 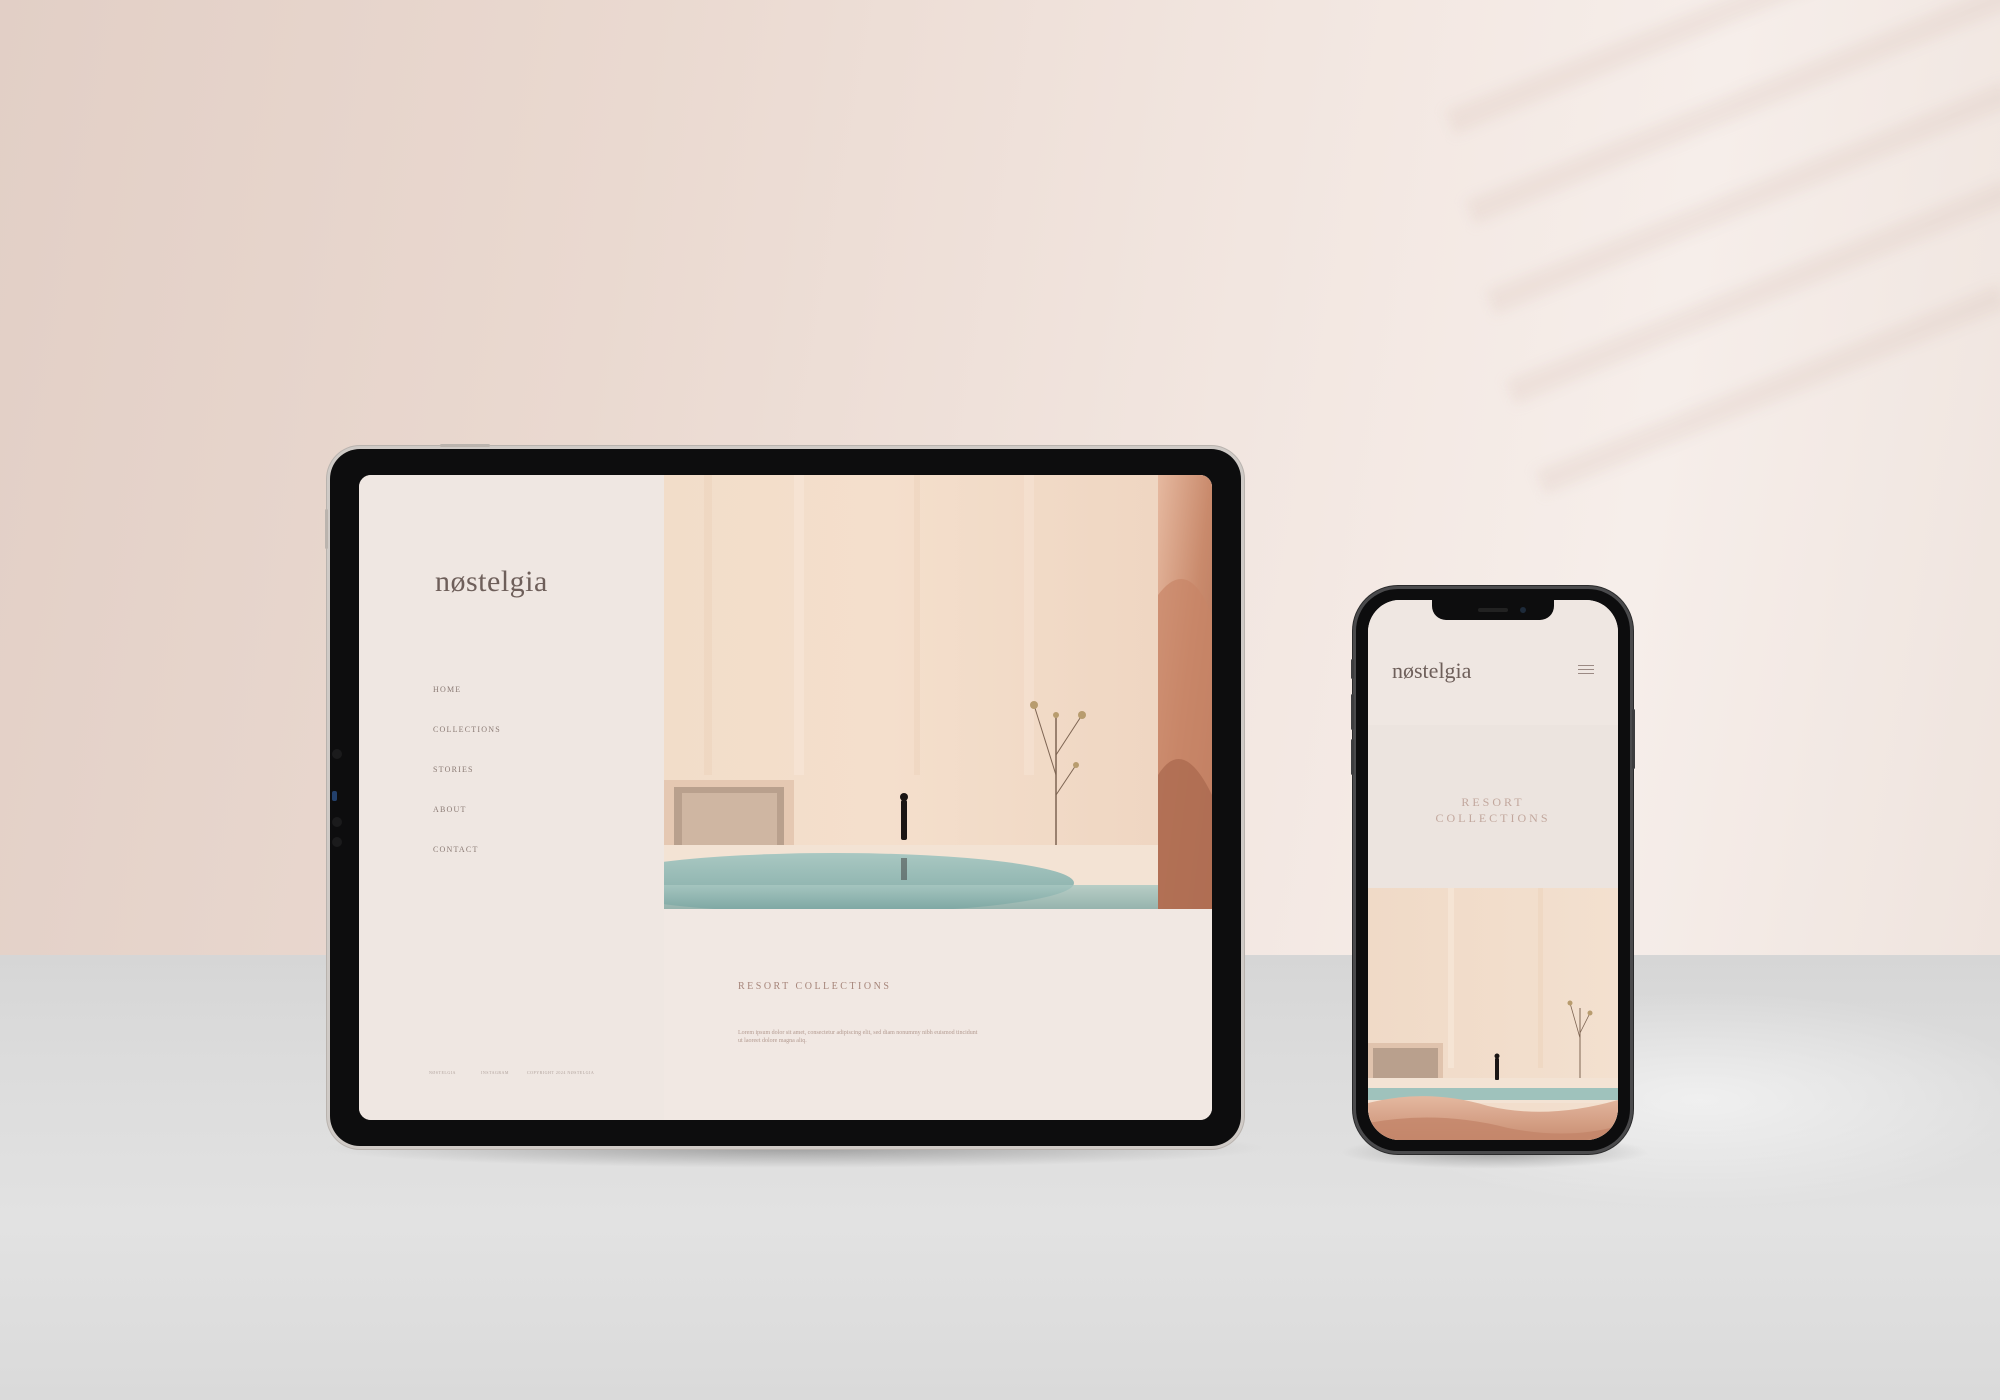 I want to click on tablet-camera-icon, so click(x=337, y=754).